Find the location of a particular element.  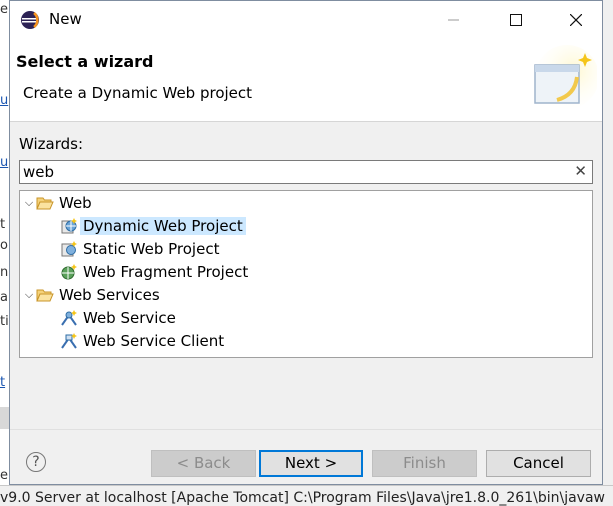

help-icon: ? is located at coordinates (36, 462).